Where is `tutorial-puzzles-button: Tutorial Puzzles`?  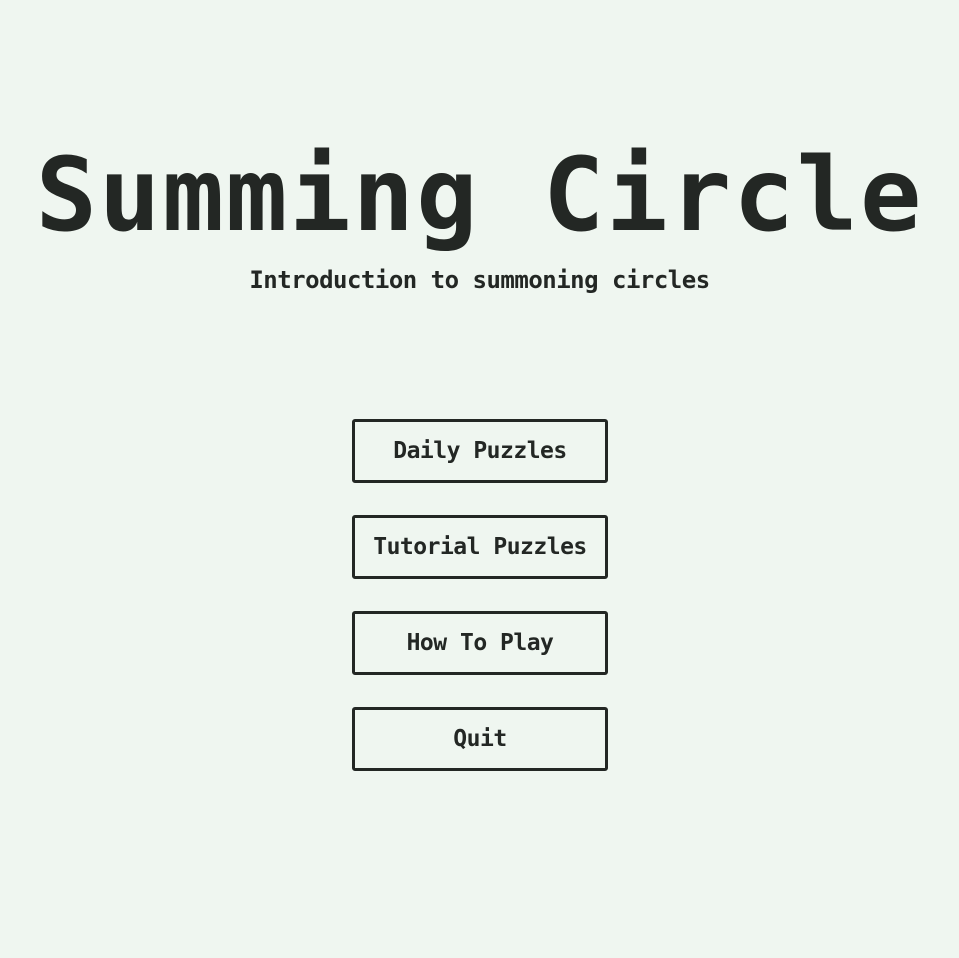 tutorial-puzzles-button: Tutorial Puzzles is located at coordinates (480, 547).